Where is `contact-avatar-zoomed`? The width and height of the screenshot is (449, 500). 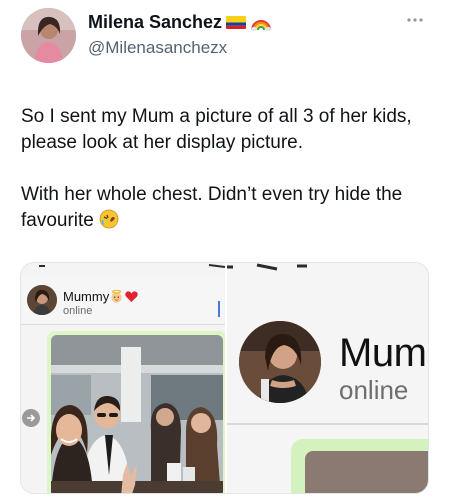 contact-avatar-zoomed is located at coordinates (280, 362).